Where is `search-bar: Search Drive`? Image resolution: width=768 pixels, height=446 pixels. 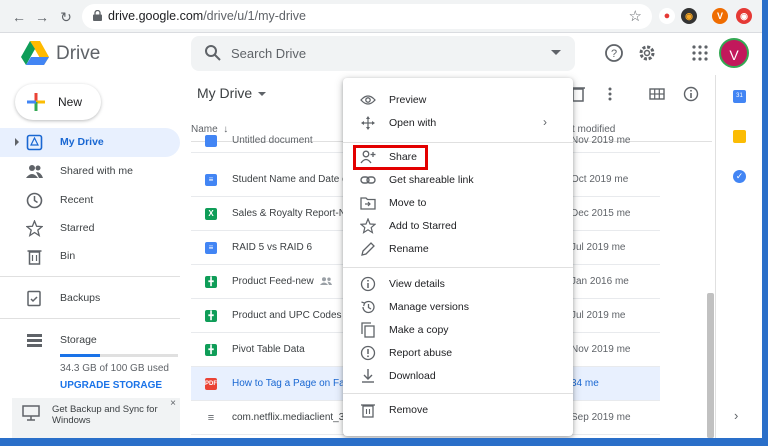 search-bar: Search Drive is located at coordinates (383, 53).